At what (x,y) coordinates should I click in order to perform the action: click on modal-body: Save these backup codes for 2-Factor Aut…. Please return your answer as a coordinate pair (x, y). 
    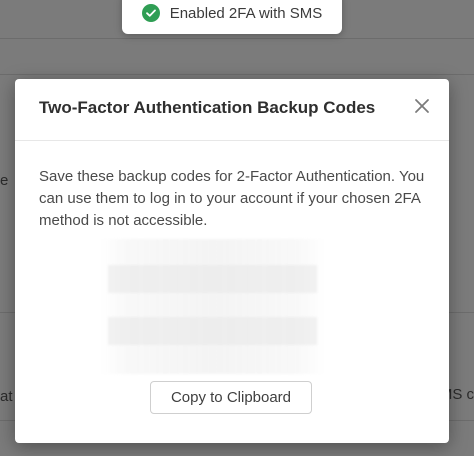
    Looking at the image, I should click on (234, 199).